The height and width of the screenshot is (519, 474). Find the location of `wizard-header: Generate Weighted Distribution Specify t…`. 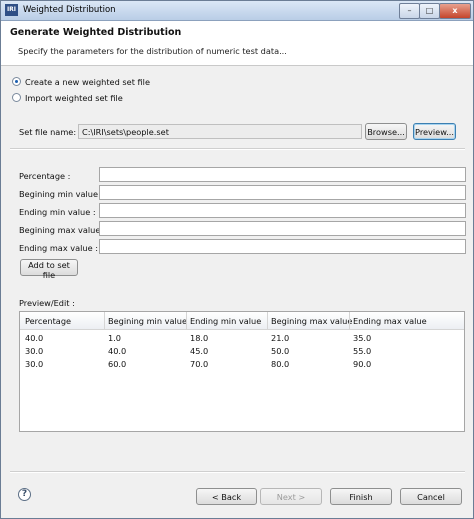

wizard-header: Generate Weighted Distribution Specify t… is located at coordinates (237, 43).